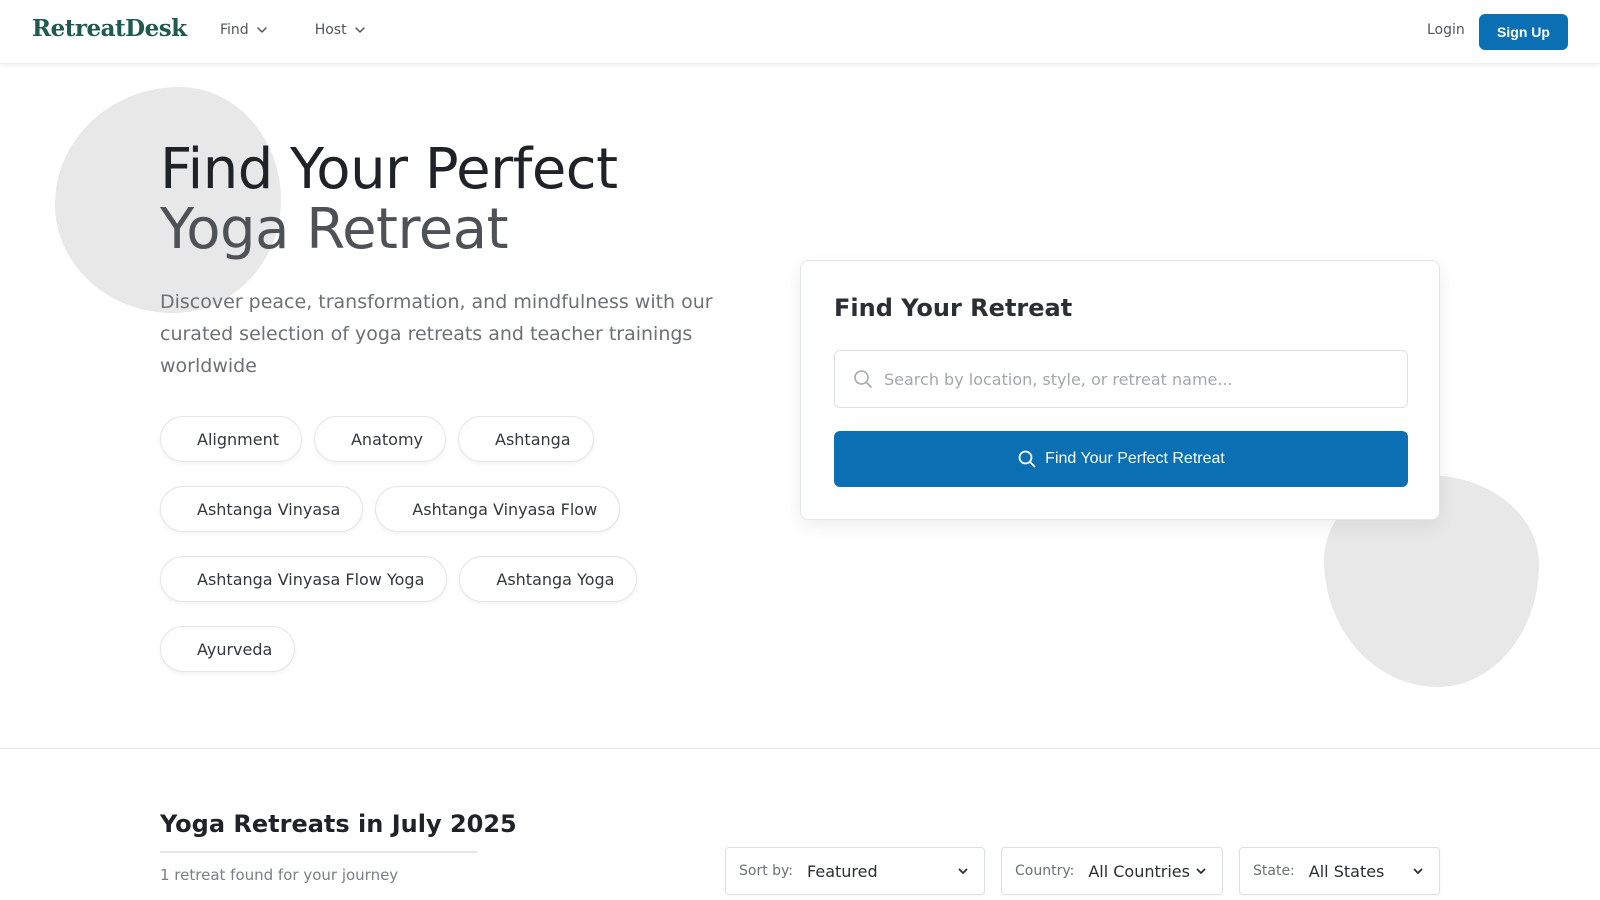 Image resolution: width=1600 pixels, height=900 pixels. Describe the element at coordinates (1274, 871) in the screenshot. I see `state-label: State:` at that location.